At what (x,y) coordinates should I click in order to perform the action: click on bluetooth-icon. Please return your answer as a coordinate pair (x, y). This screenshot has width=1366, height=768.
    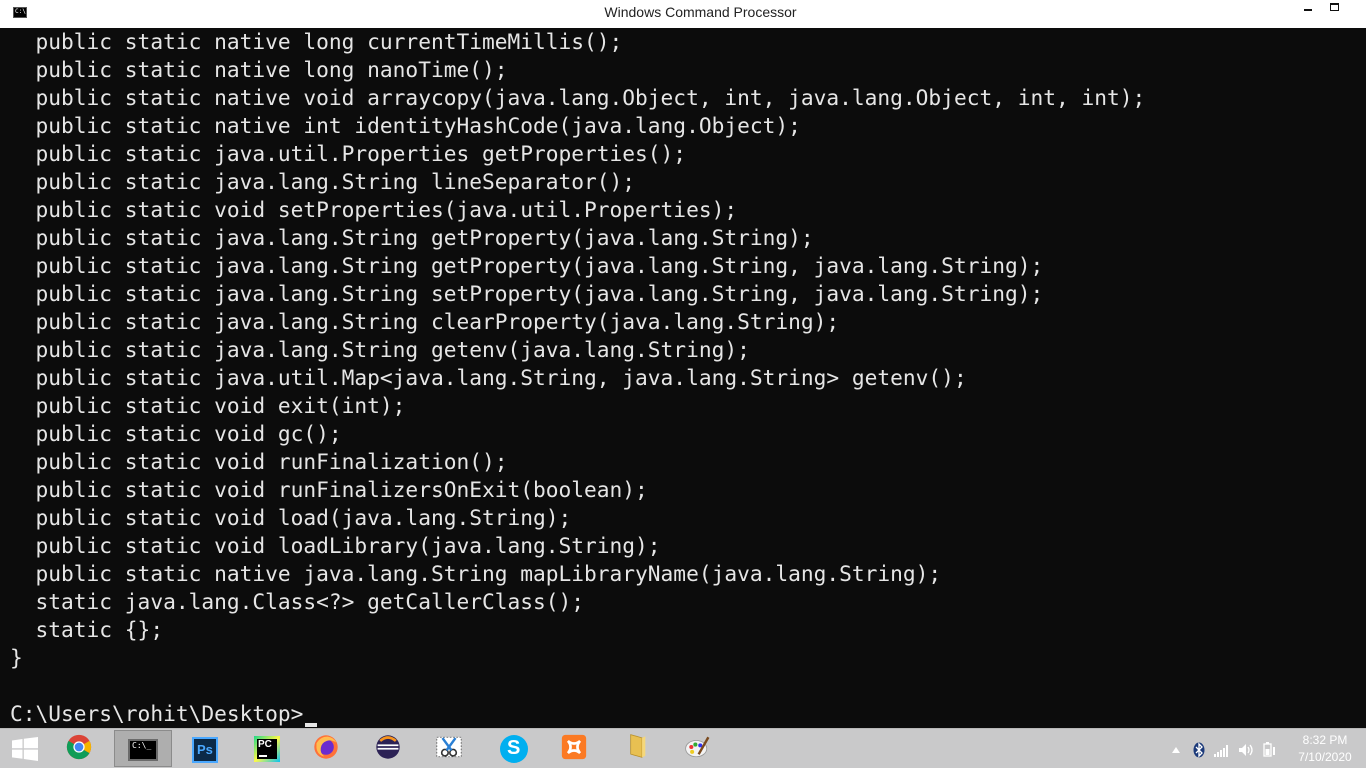
    Looking at the image, I should click on (1199, 750).